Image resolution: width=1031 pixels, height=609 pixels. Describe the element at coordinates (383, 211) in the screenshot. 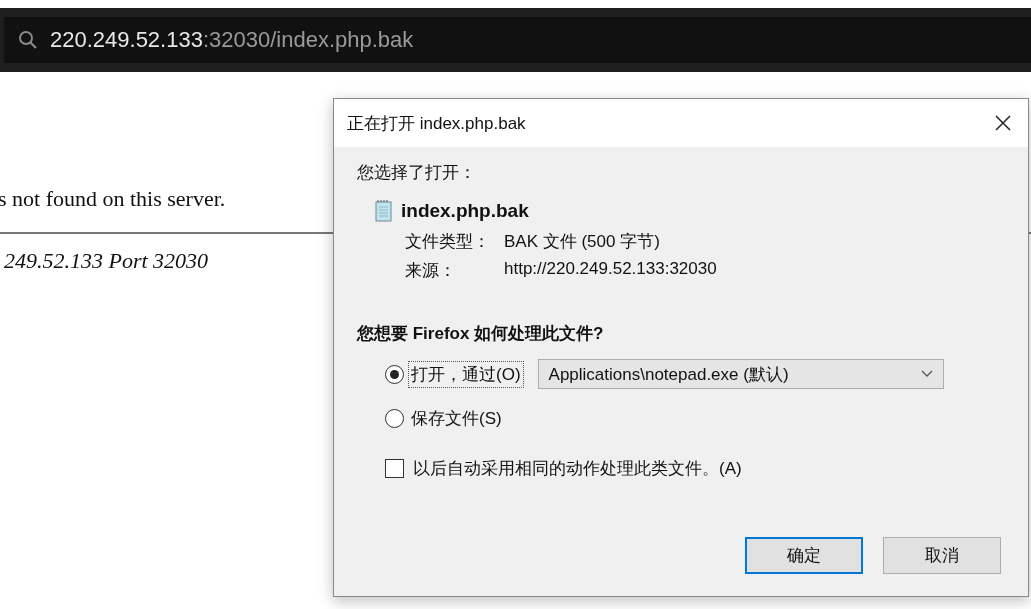

I see `notepad-icon` at that location.